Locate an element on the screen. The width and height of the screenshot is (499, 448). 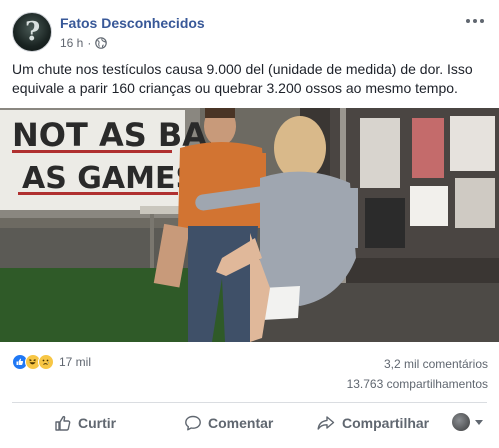
post-meta: 16 h · is located at coordinates (84, 43).